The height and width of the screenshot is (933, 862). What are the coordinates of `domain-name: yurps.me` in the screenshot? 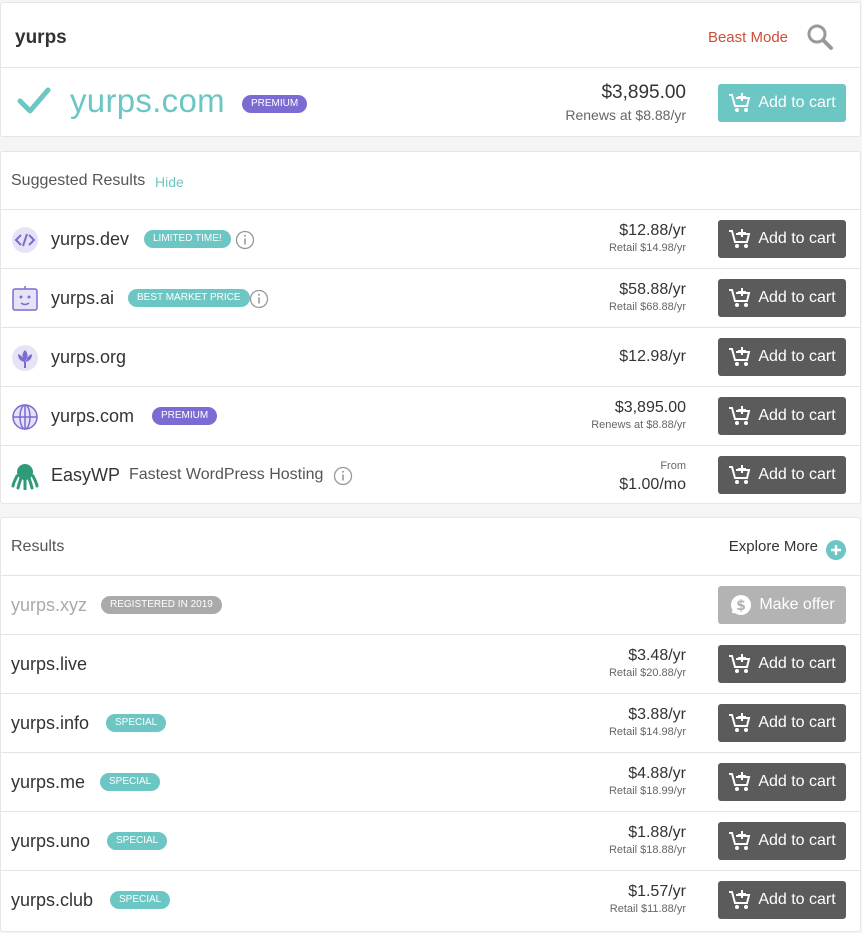 It's located at (48, 782).